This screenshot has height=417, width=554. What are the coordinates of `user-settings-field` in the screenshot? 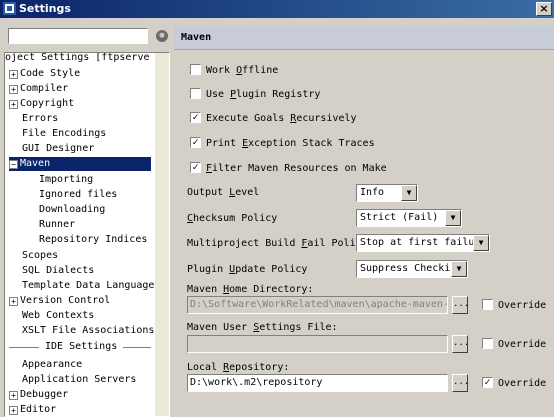 It's located at (317, 344).